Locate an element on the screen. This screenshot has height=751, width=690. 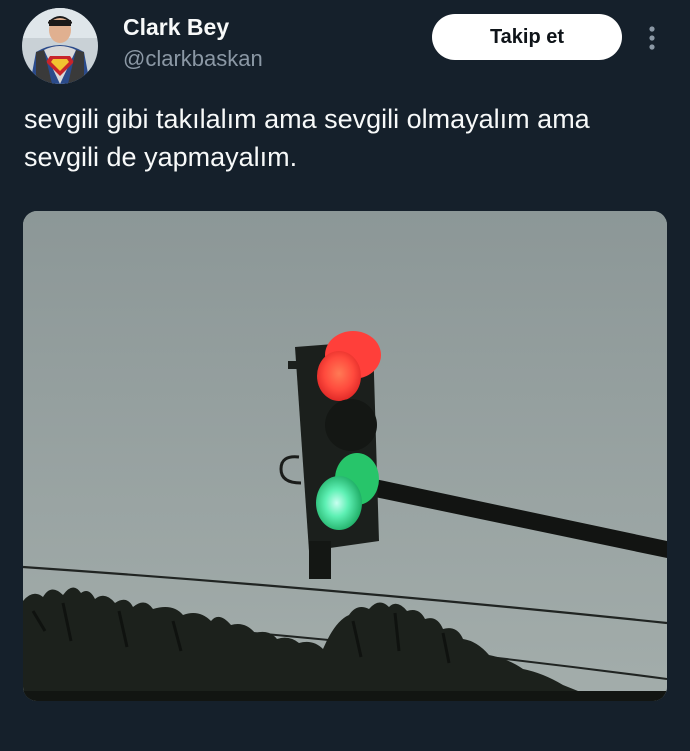
author-name: Clark Bey is located at coordinates (176, 27).